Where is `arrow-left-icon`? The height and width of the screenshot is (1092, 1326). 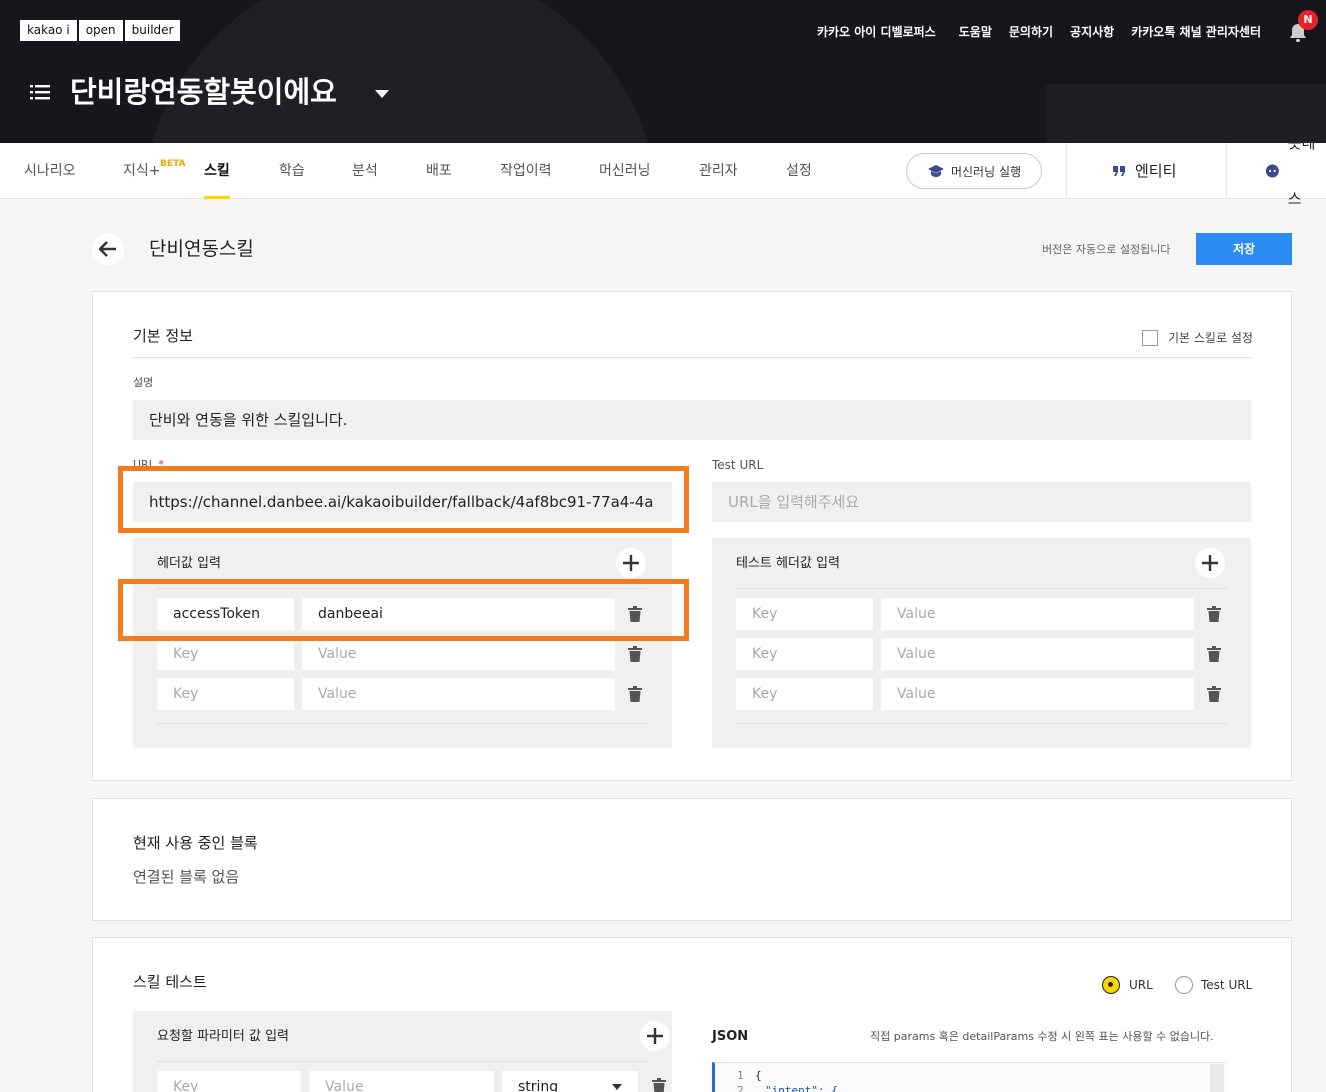
arrow-left-icon is located at coordinates (107, 249).